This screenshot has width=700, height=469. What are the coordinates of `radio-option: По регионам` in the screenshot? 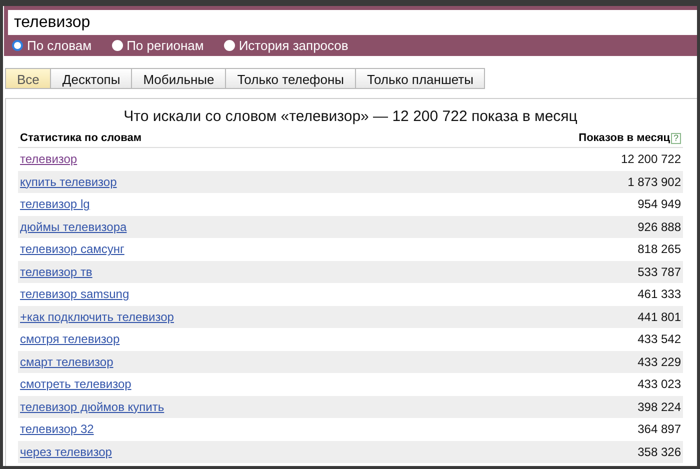 It's located at (158, 45).